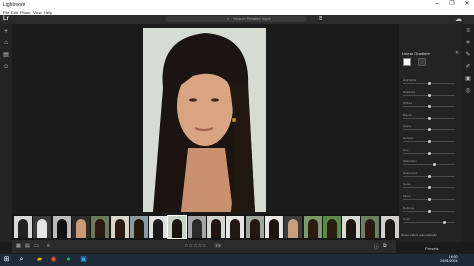 This screenshot has width=474, height=266. What do you see at coordinates (6, 55) in the screenshot?
I see `library-icon: ▤` at bounding box center [6, 55].